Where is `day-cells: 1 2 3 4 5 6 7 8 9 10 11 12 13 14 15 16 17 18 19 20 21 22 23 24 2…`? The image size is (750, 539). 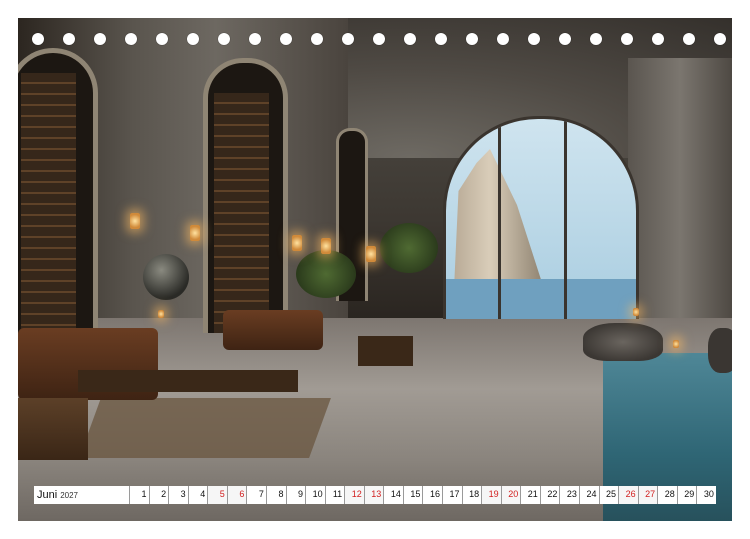
day-cells: 1 2 3 4 5 6 7 8 9 10 11 12 13 14 15 16 17 18 19 20 21 22 23 24 2… is located at coordinates (423, 495).